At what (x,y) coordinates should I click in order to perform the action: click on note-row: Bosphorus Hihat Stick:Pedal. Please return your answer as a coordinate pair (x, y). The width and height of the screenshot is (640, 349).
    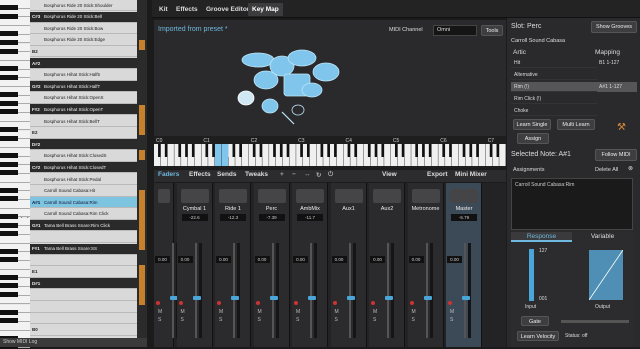
    Looking at the image, I should click on (88, 179).